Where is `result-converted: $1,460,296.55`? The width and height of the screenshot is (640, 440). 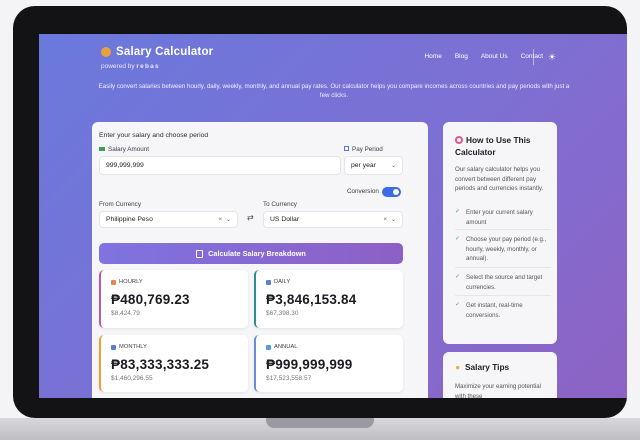
result-converted: $1,460,296.55 is located at coordinates (132, 378).